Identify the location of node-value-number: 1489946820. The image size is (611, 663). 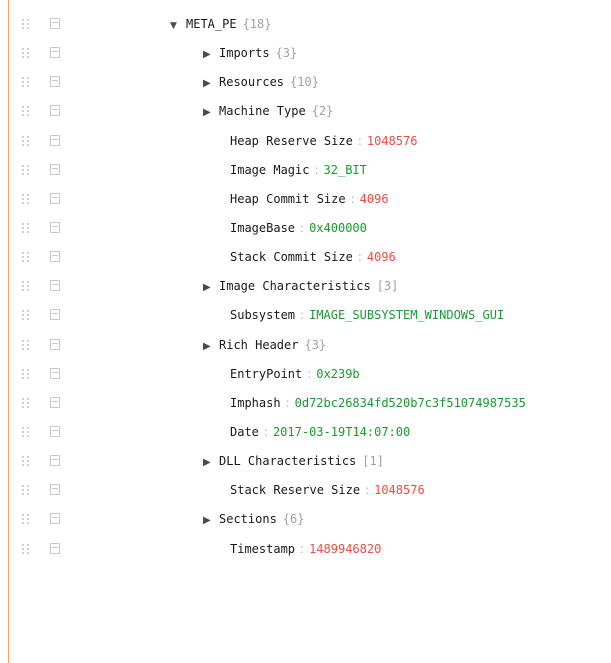
(345, 549).